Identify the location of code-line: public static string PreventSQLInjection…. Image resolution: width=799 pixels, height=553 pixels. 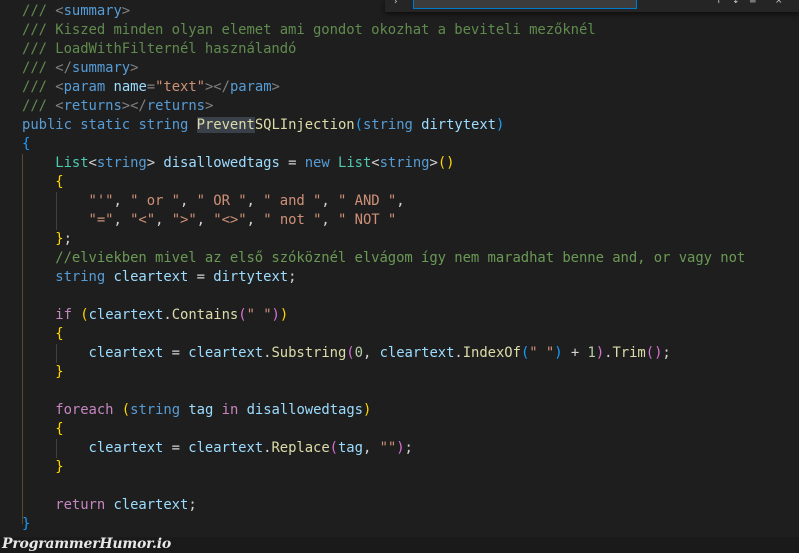
(399, 125).